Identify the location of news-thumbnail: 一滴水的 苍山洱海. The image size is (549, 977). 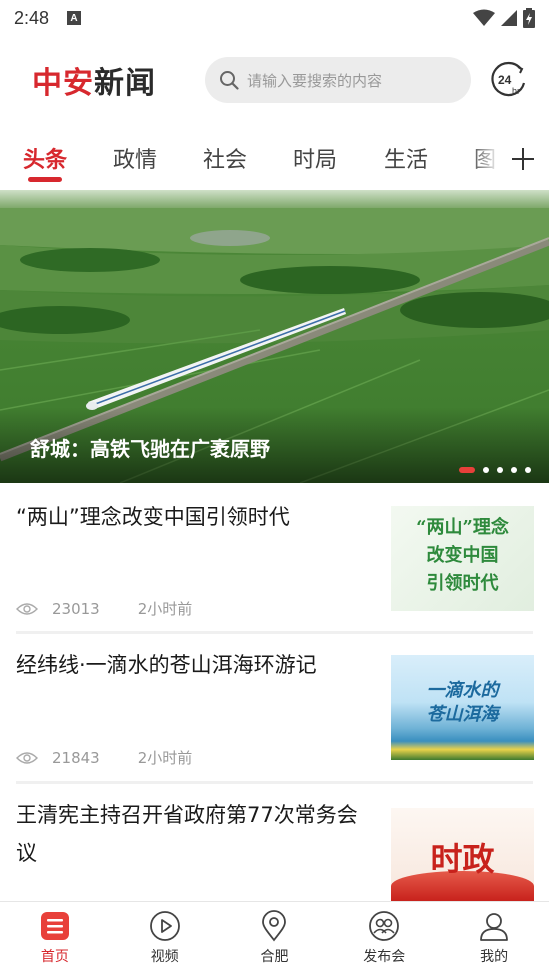
(462, 707).